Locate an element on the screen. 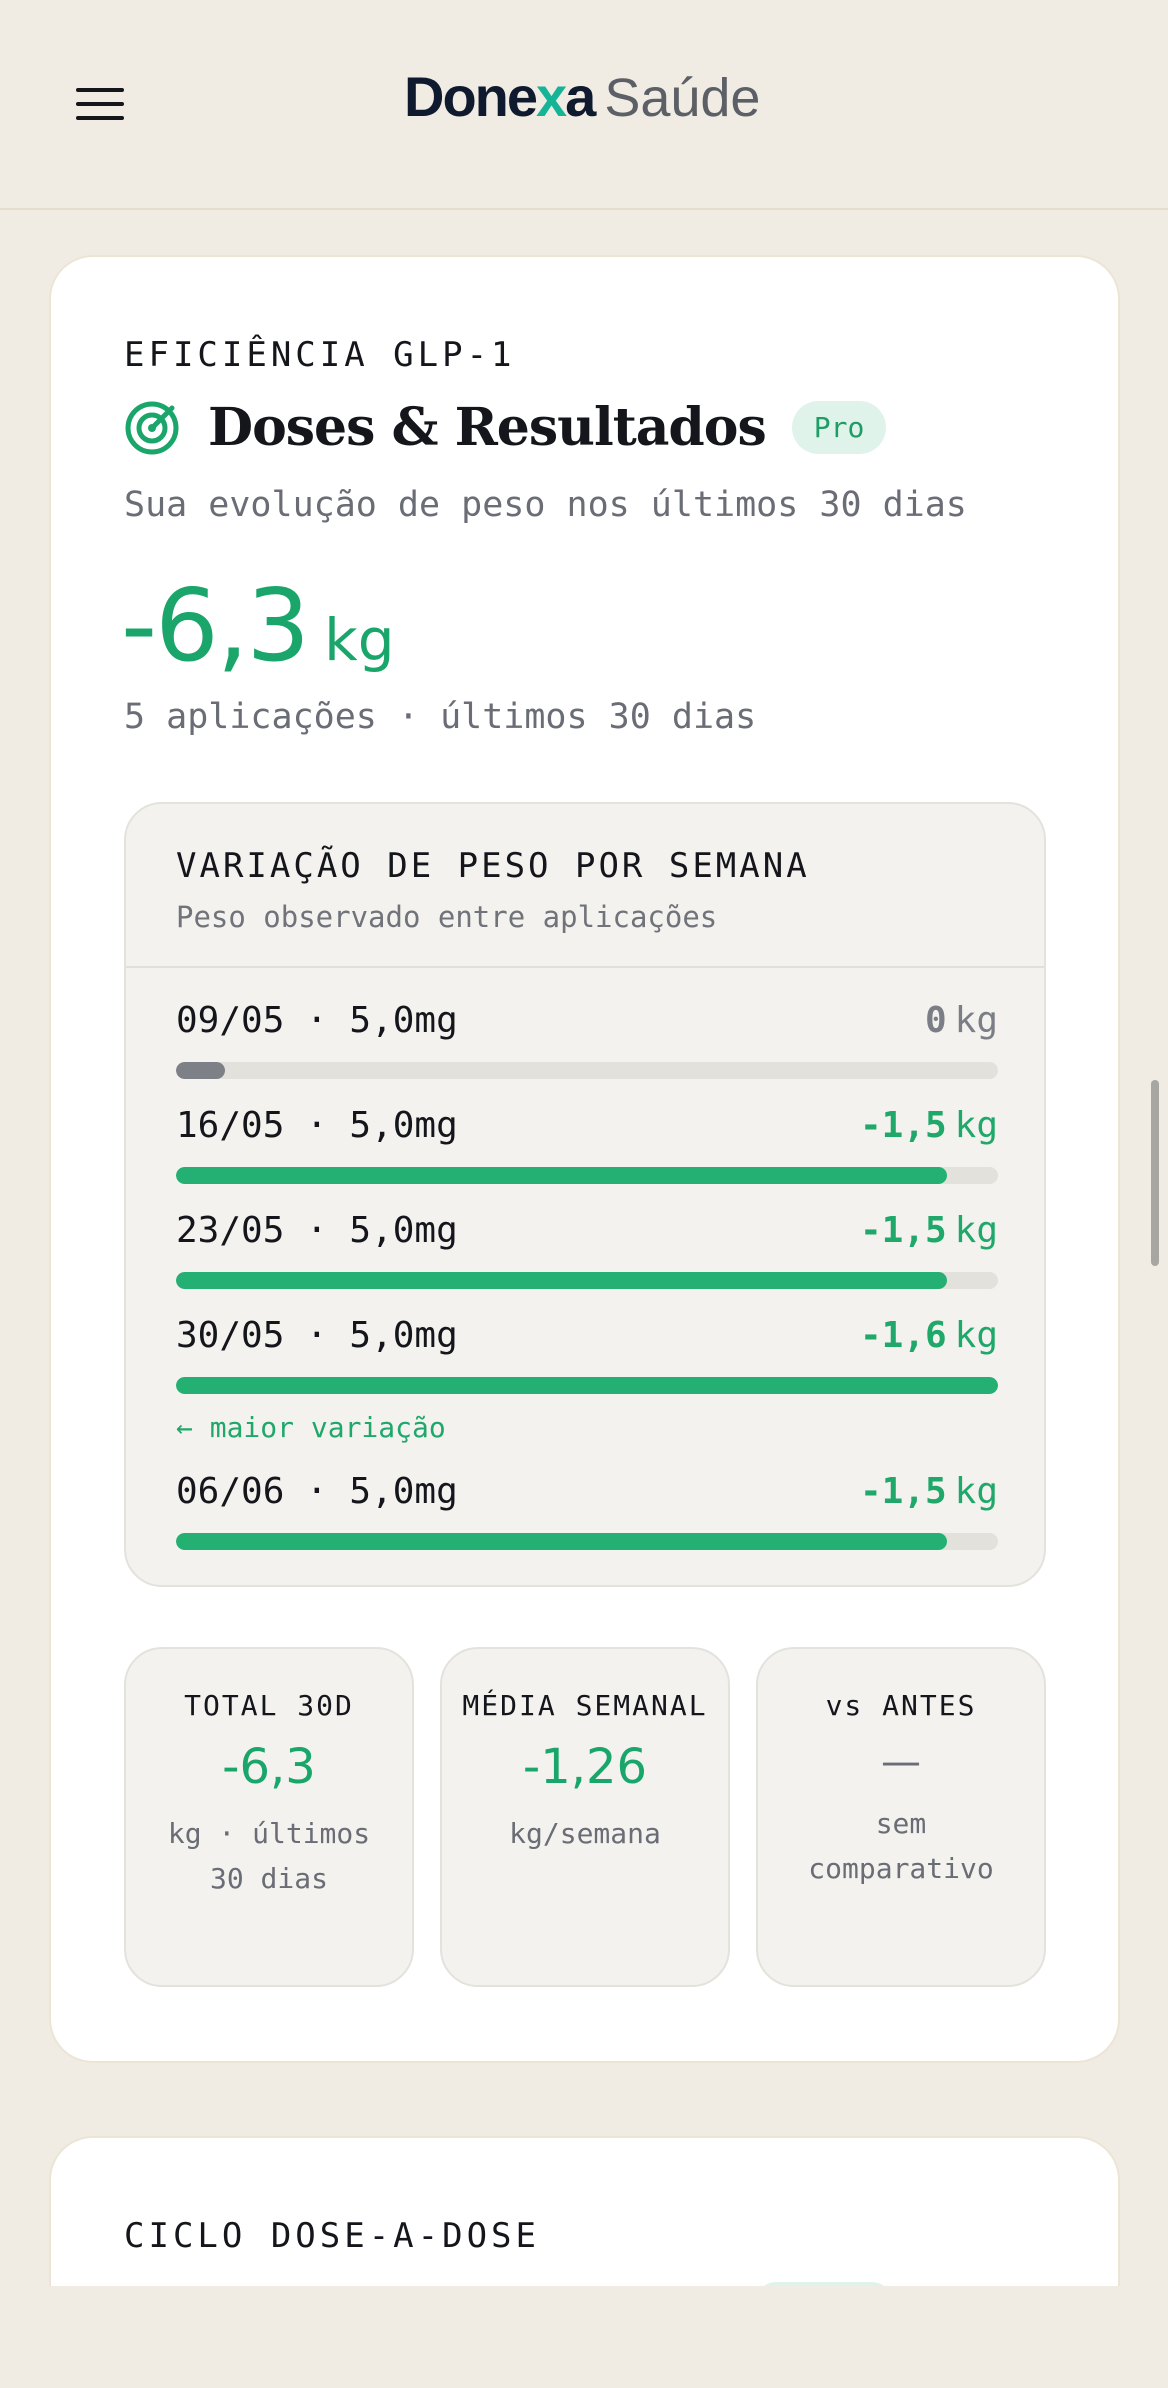  scrollbar is located at coordinates (1155, 1173).